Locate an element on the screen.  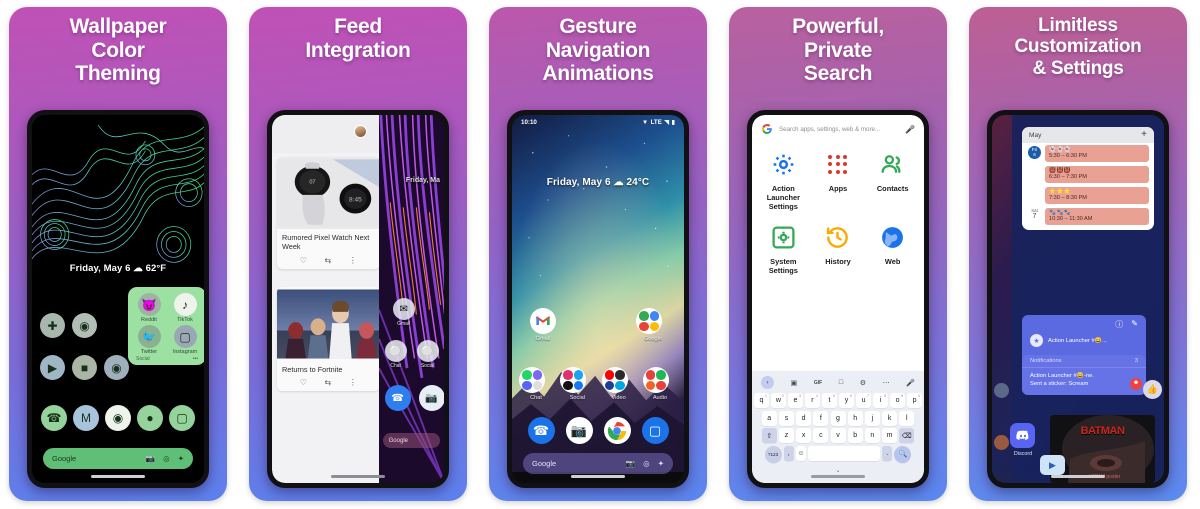
play-icon: ▶ is located at coordinates (1052, 465).